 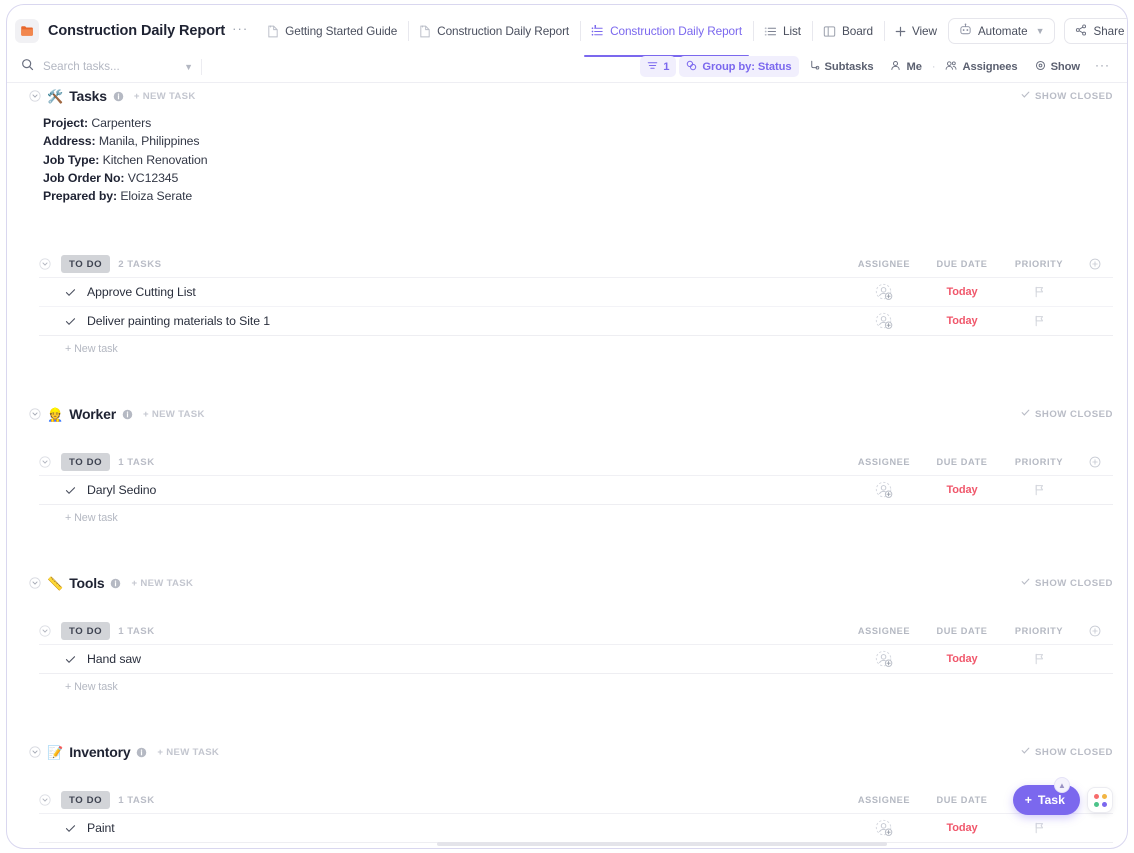 I want to click on horizontal-scrollbar, so click(x=567, y=844).